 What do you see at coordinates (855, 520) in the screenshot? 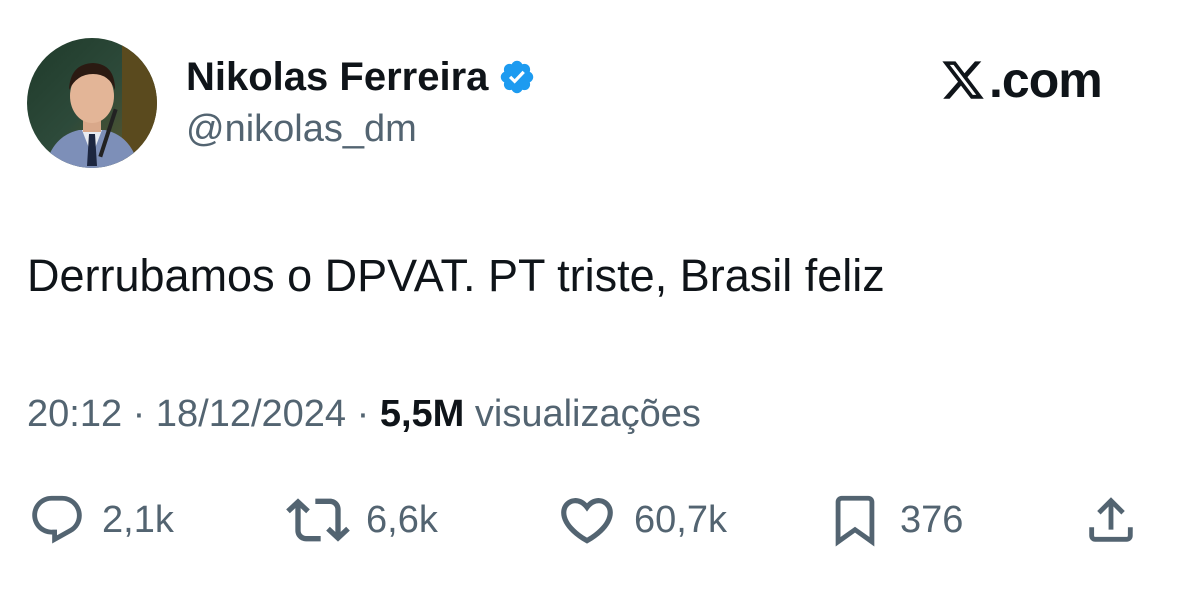
I see `bookmark-icon` at bounding box center [855, 520].